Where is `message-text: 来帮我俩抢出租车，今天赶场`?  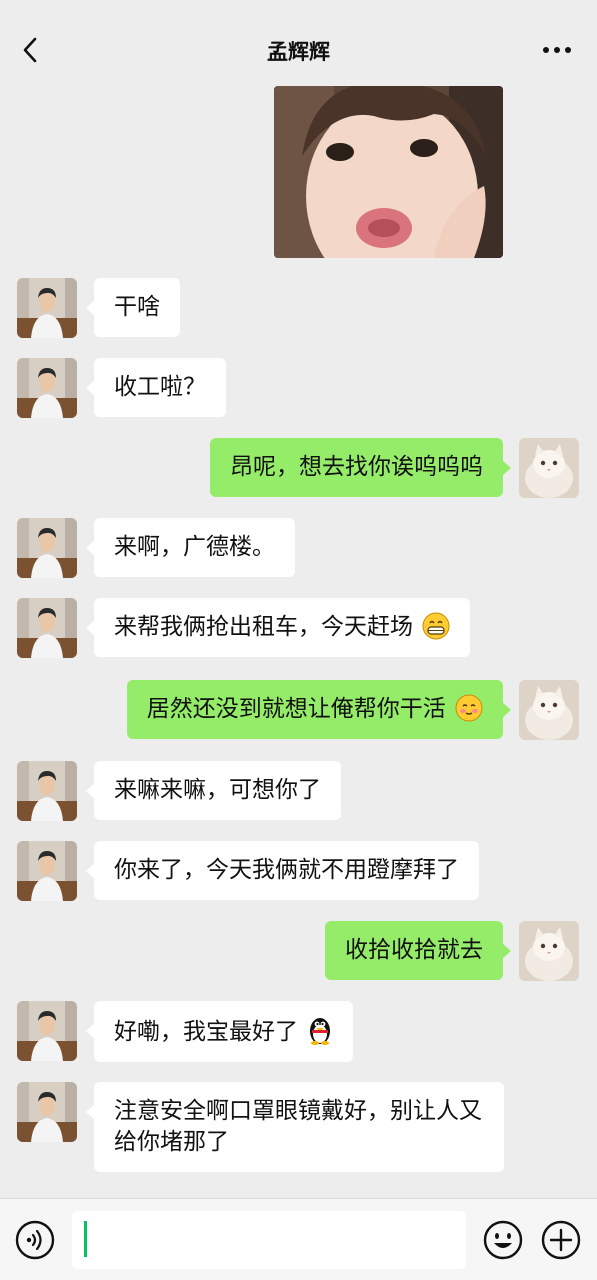 message-text: 来帮我俩抢出租车，今天赶场 is located at coordinates (263, 627).